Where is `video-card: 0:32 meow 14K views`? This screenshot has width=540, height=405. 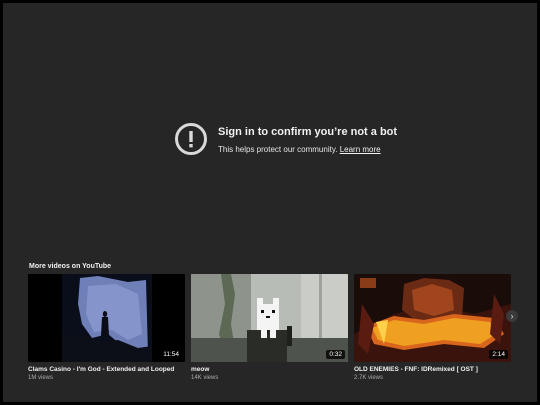
video-card: 0:32 meow 14K views is located at coordinates (269, 327).